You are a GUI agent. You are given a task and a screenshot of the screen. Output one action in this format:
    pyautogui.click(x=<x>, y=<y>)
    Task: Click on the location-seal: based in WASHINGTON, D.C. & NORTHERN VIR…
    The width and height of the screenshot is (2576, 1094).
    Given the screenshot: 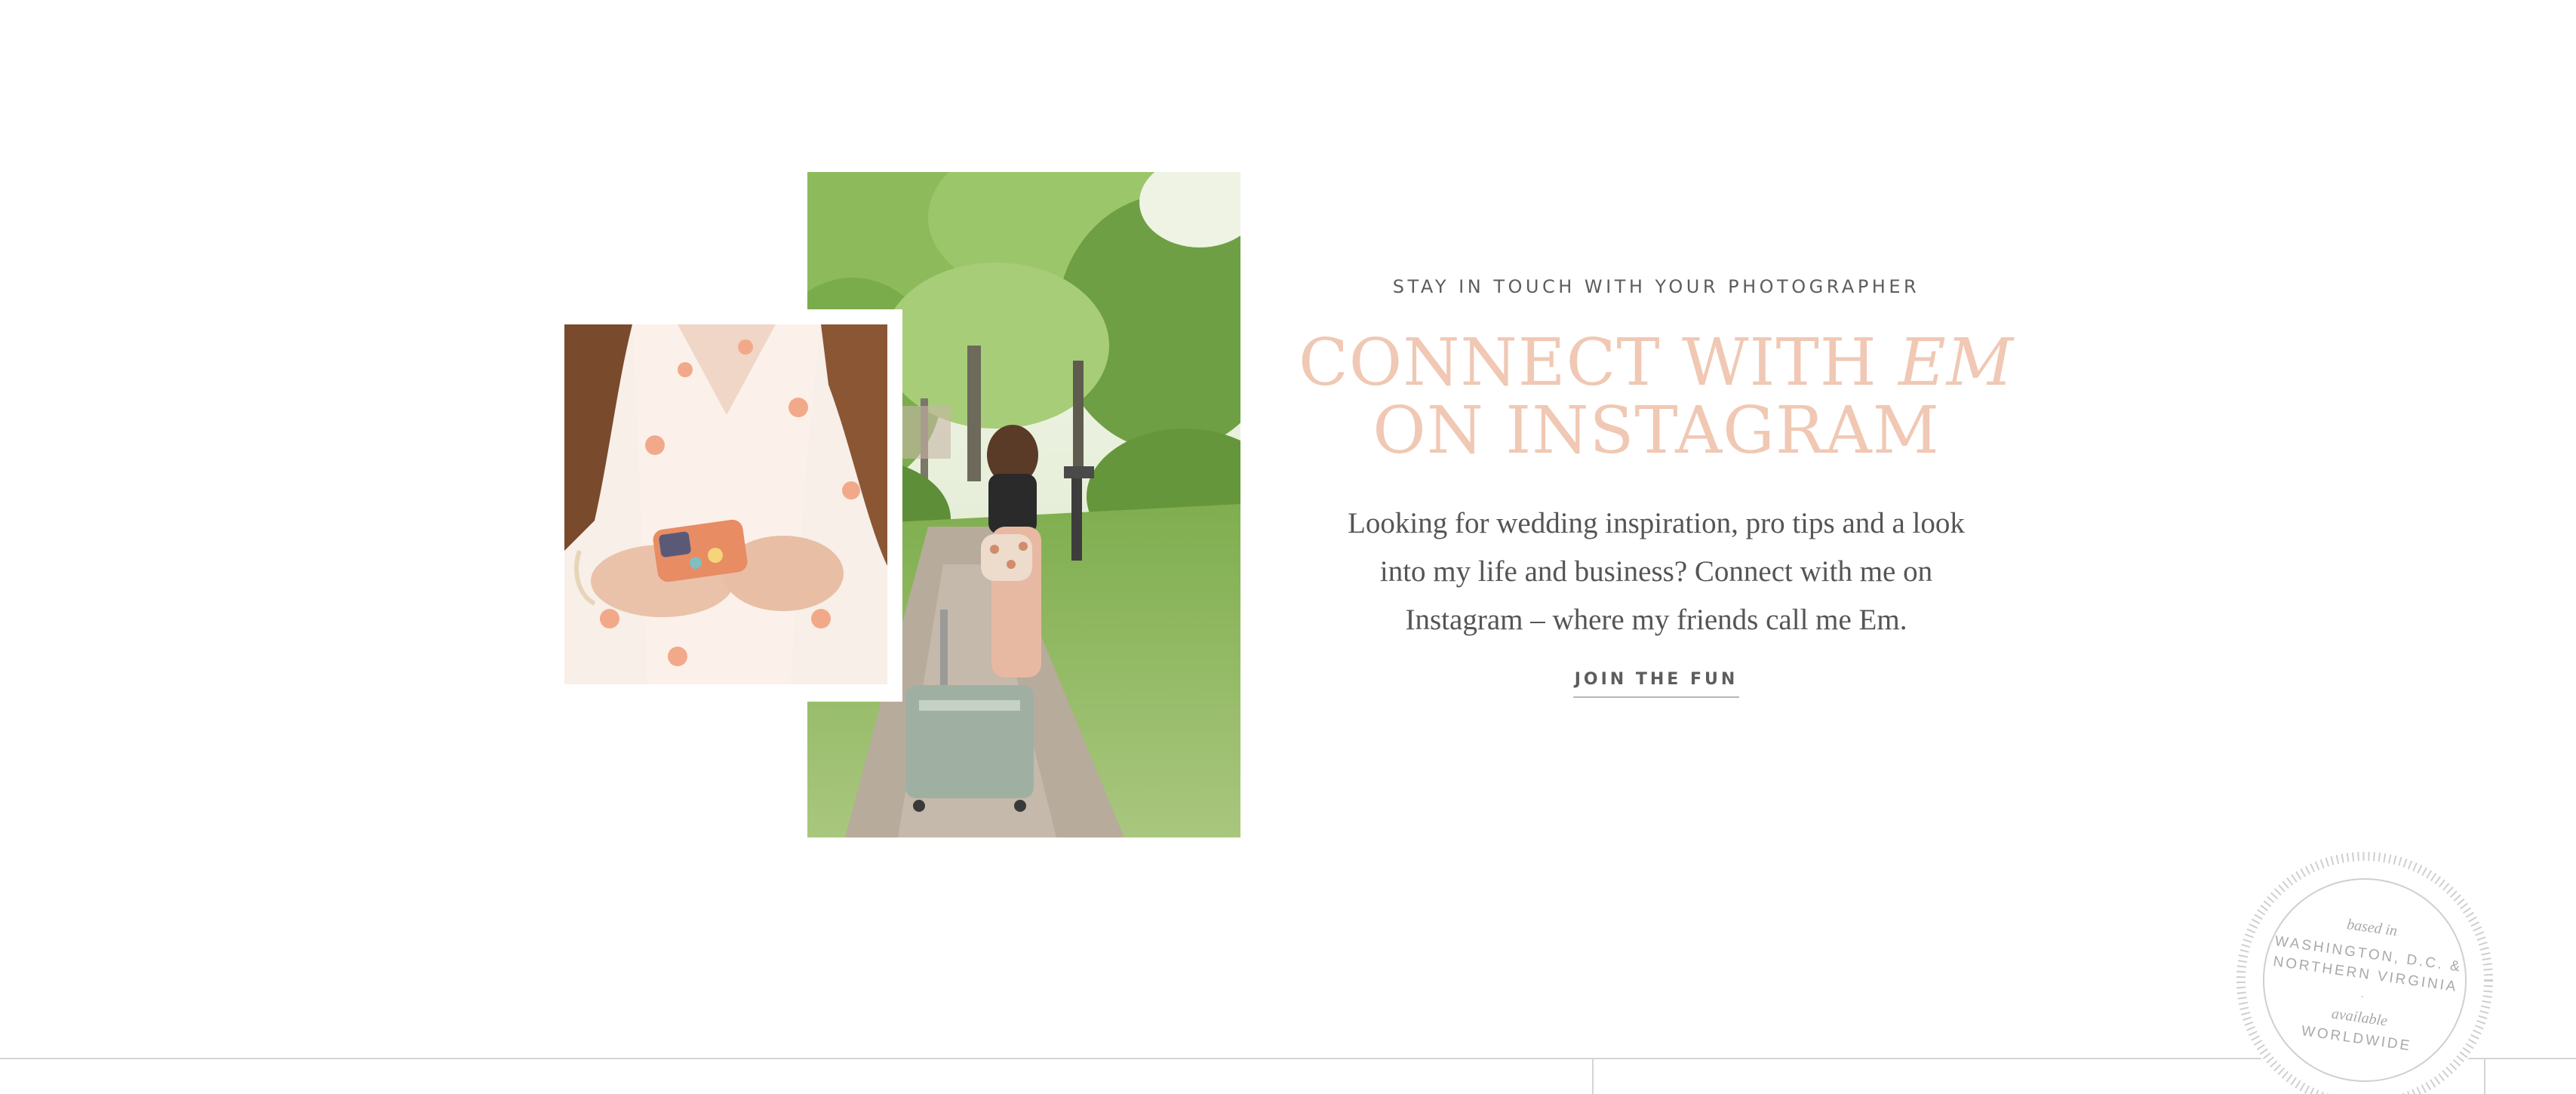 What is the action you would take?
    pyautogui.click(x=2364, y=971)
    